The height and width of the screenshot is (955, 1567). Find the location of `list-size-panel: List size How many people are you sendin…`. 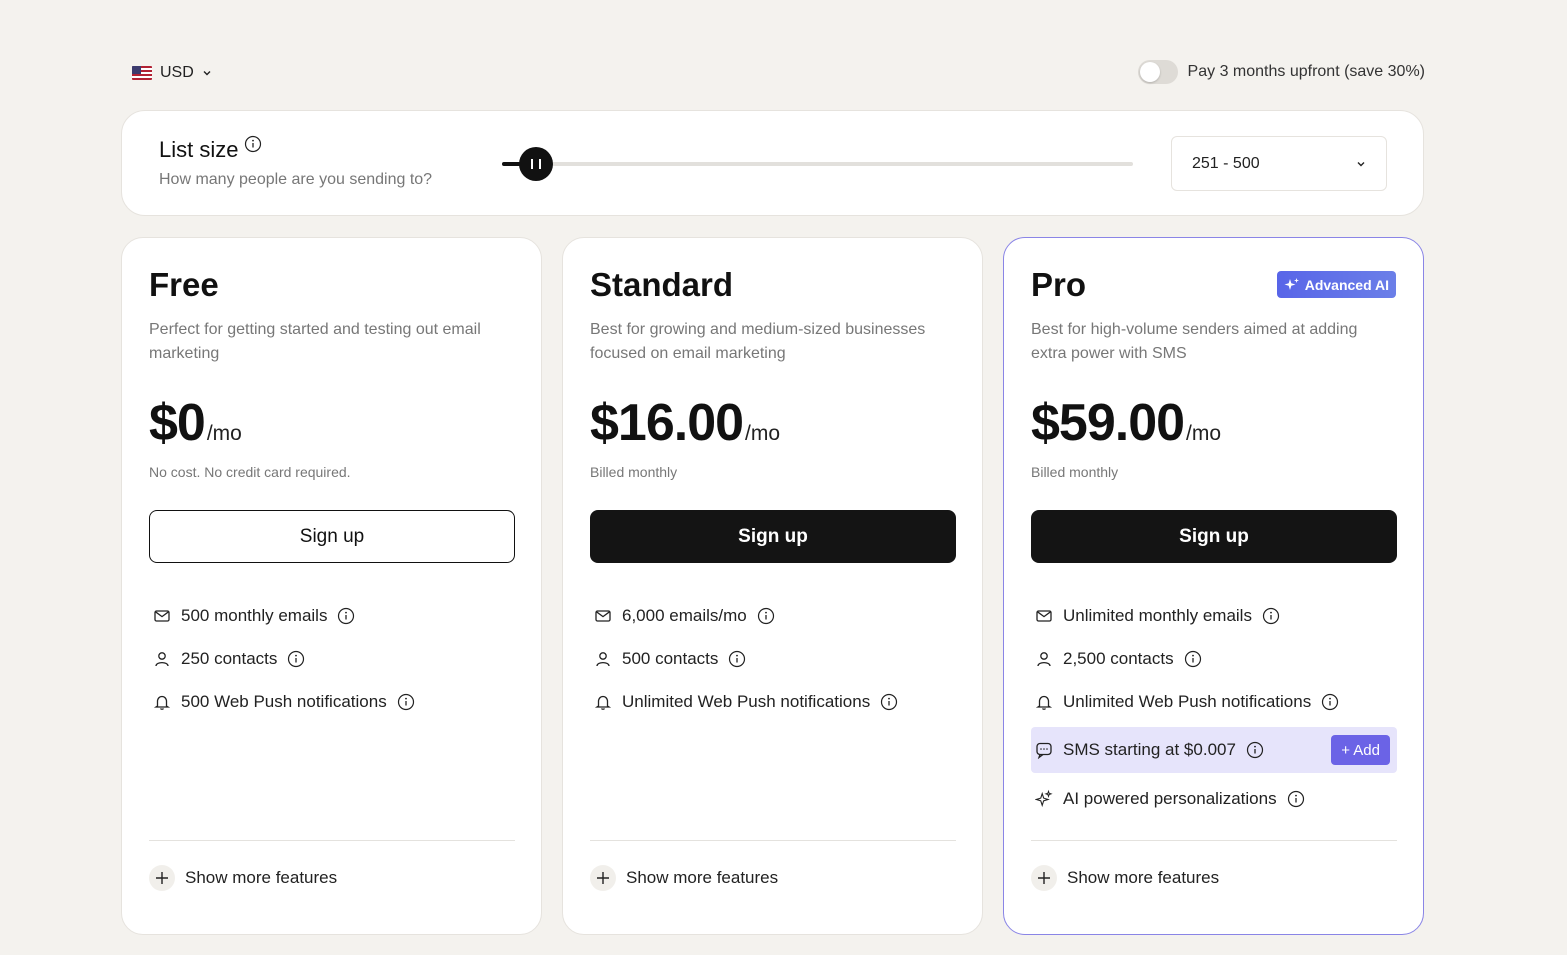

list-size-panel: List size How many people are you sendin… is located at coordinates (772, 163).